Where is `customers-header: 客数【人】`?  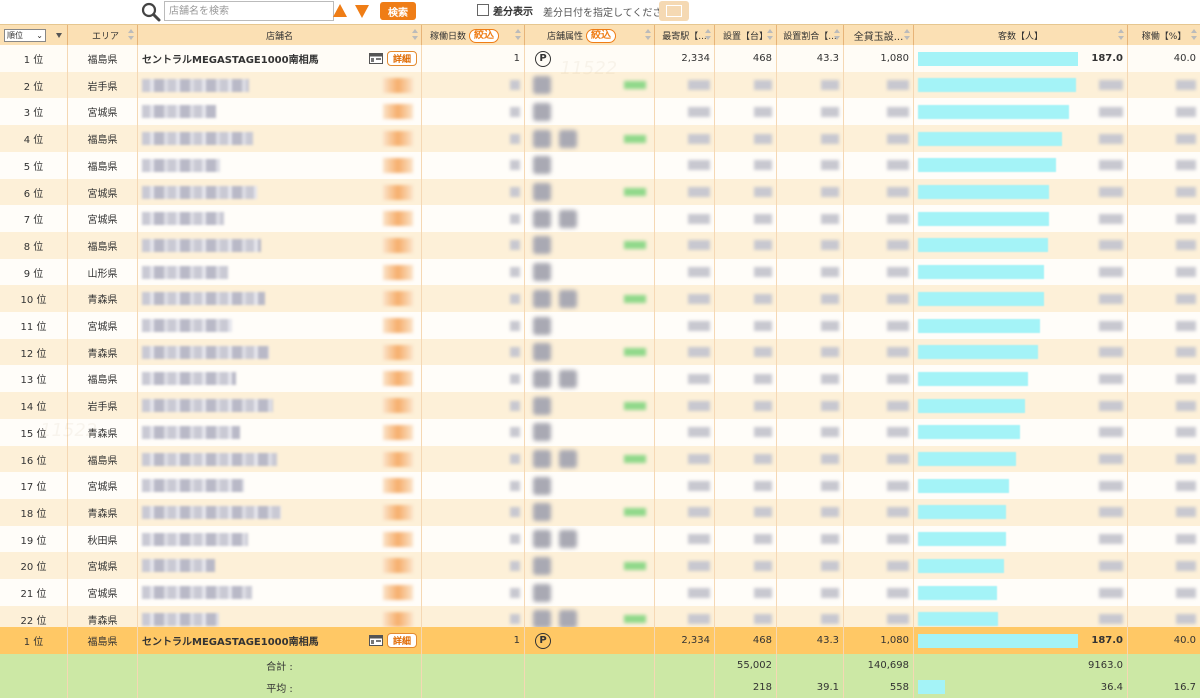
customers-header: 客数【人】 is located at coordinates (1021, 35).